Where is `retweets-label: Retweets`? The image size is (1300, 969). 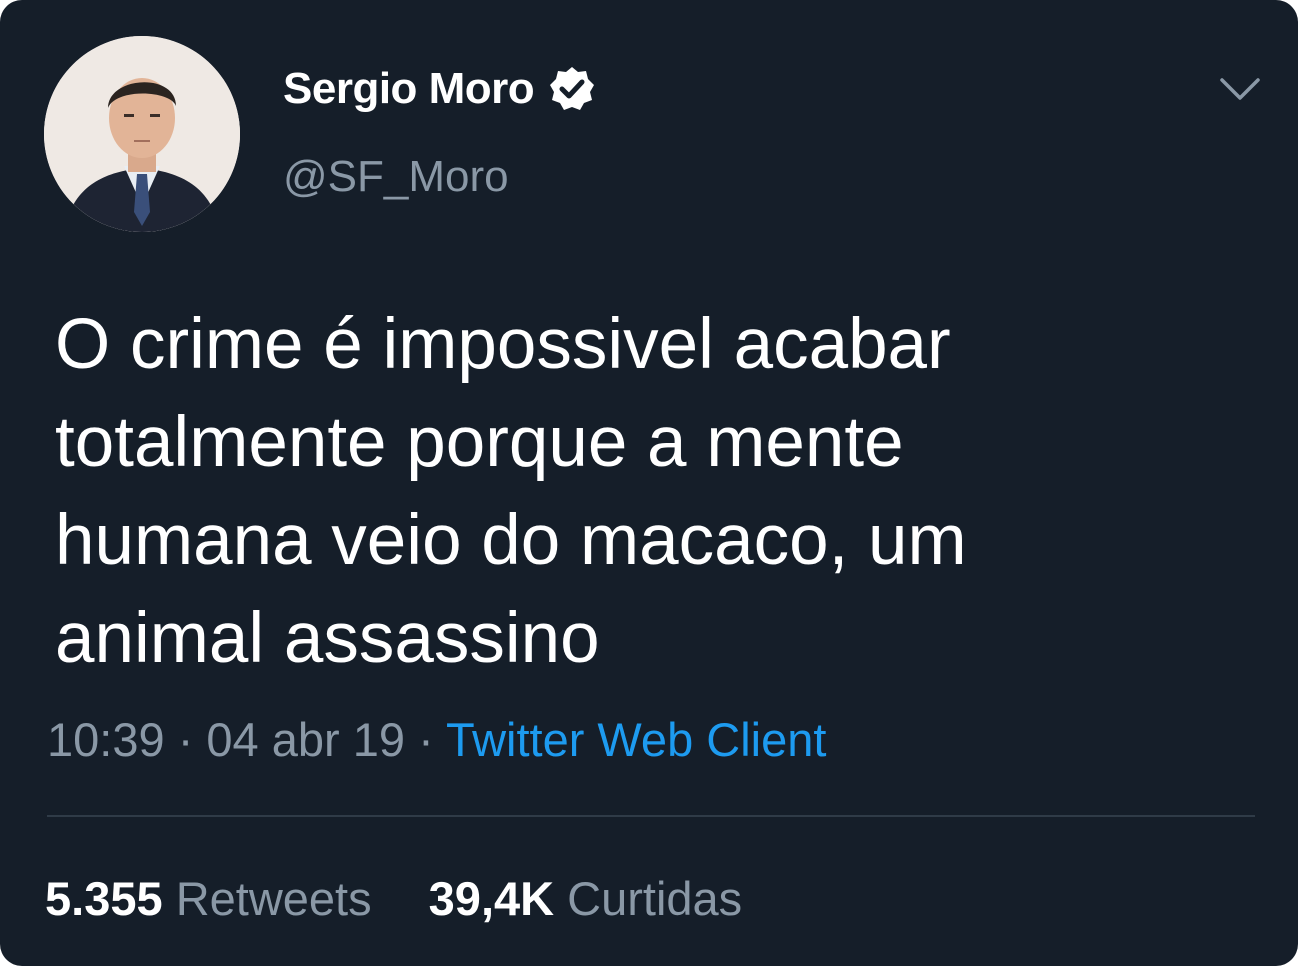 retweets-label: Retweets is located at coordinates (273, 898).